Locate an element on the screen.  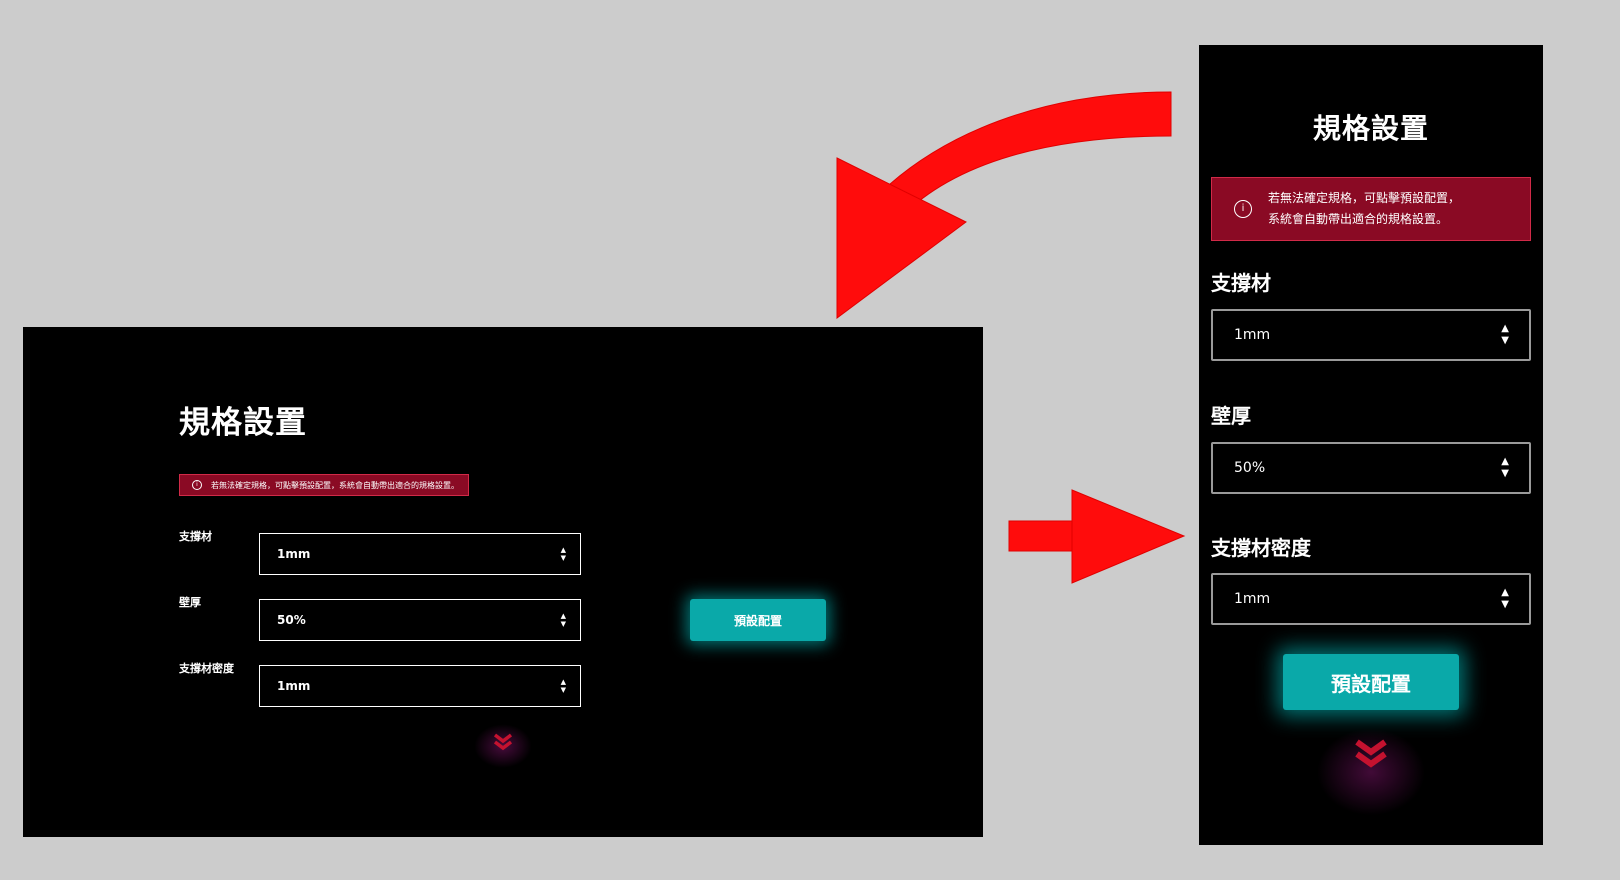
curved-arrow-icon is located at coordinates (1004, 205).